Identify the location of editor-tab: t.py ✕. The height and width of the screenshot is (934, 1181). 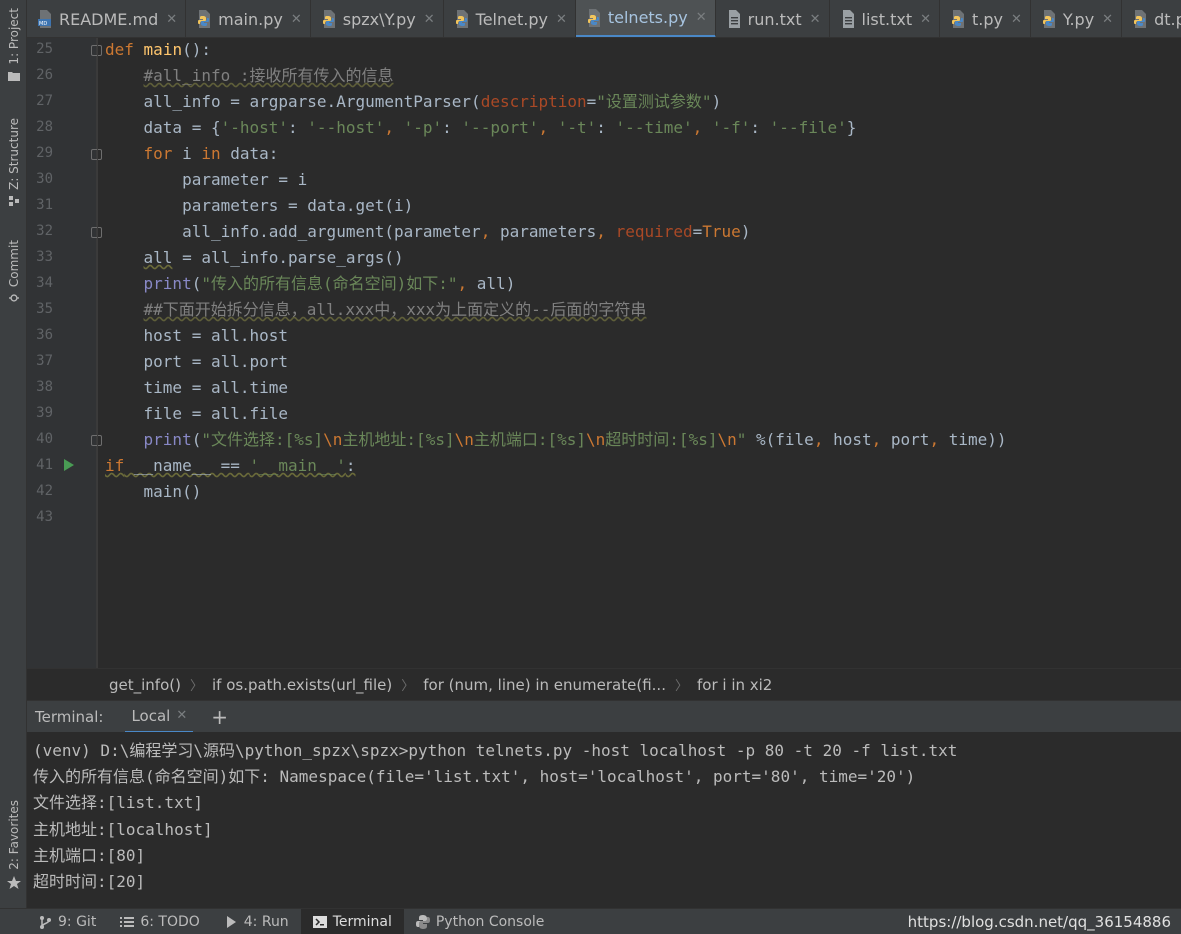
(985, 18).